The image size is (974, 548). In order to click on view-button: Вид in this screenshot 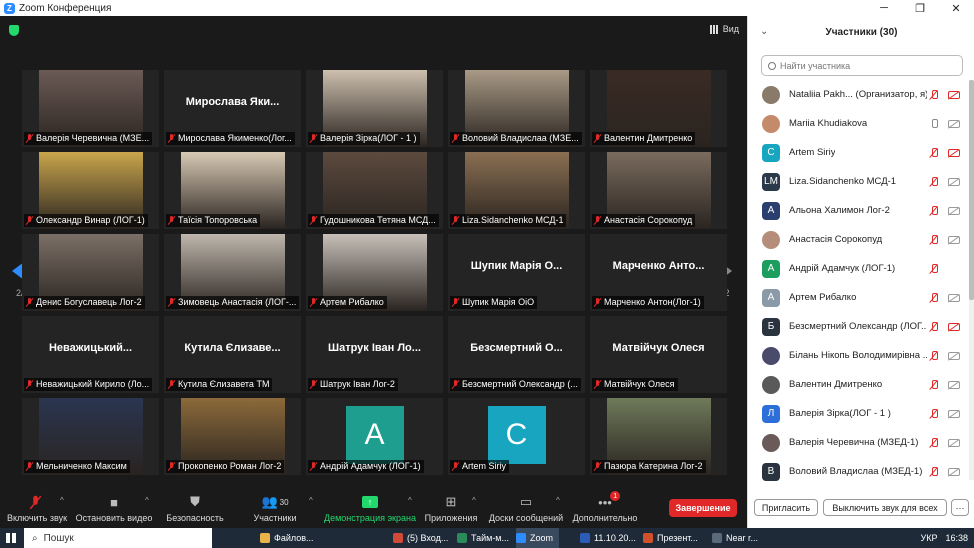, I will do `click(724, 29)`.